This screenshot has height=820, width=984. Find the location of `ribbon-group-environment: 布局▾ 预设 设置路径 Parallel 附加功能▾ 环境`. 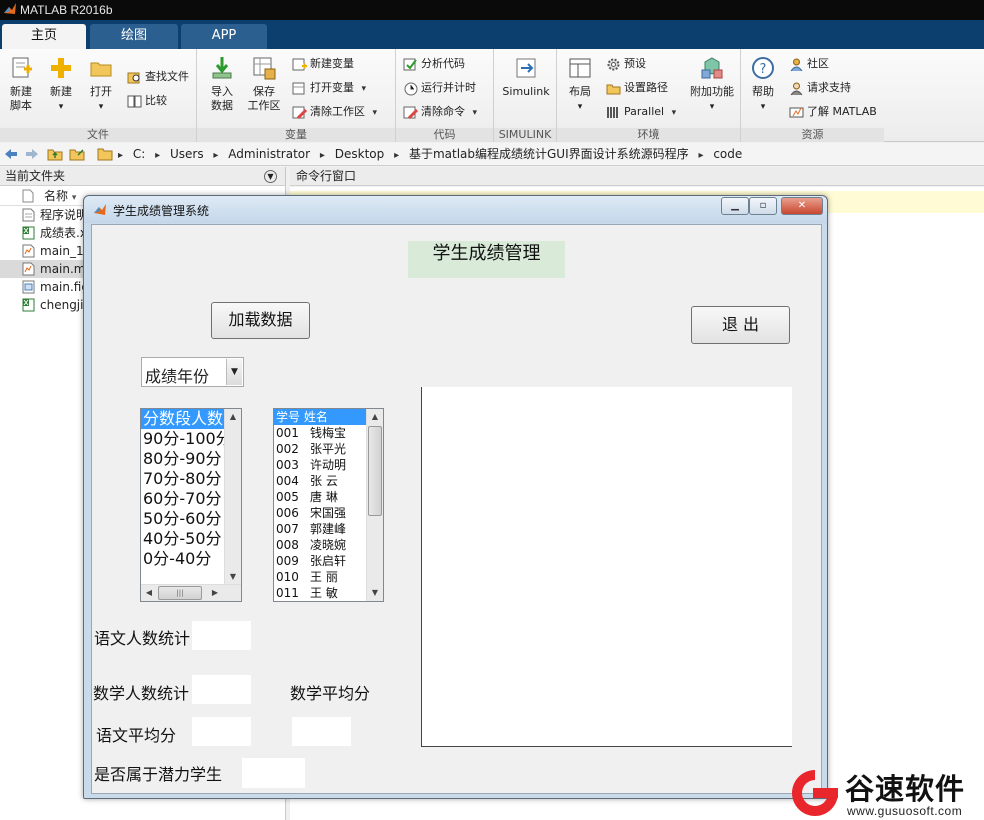

ribbon-group-environment: 布局▾ 预设 设置路径 Parallel 附加功能▾ 环境 is located at coordinates (649, 95).